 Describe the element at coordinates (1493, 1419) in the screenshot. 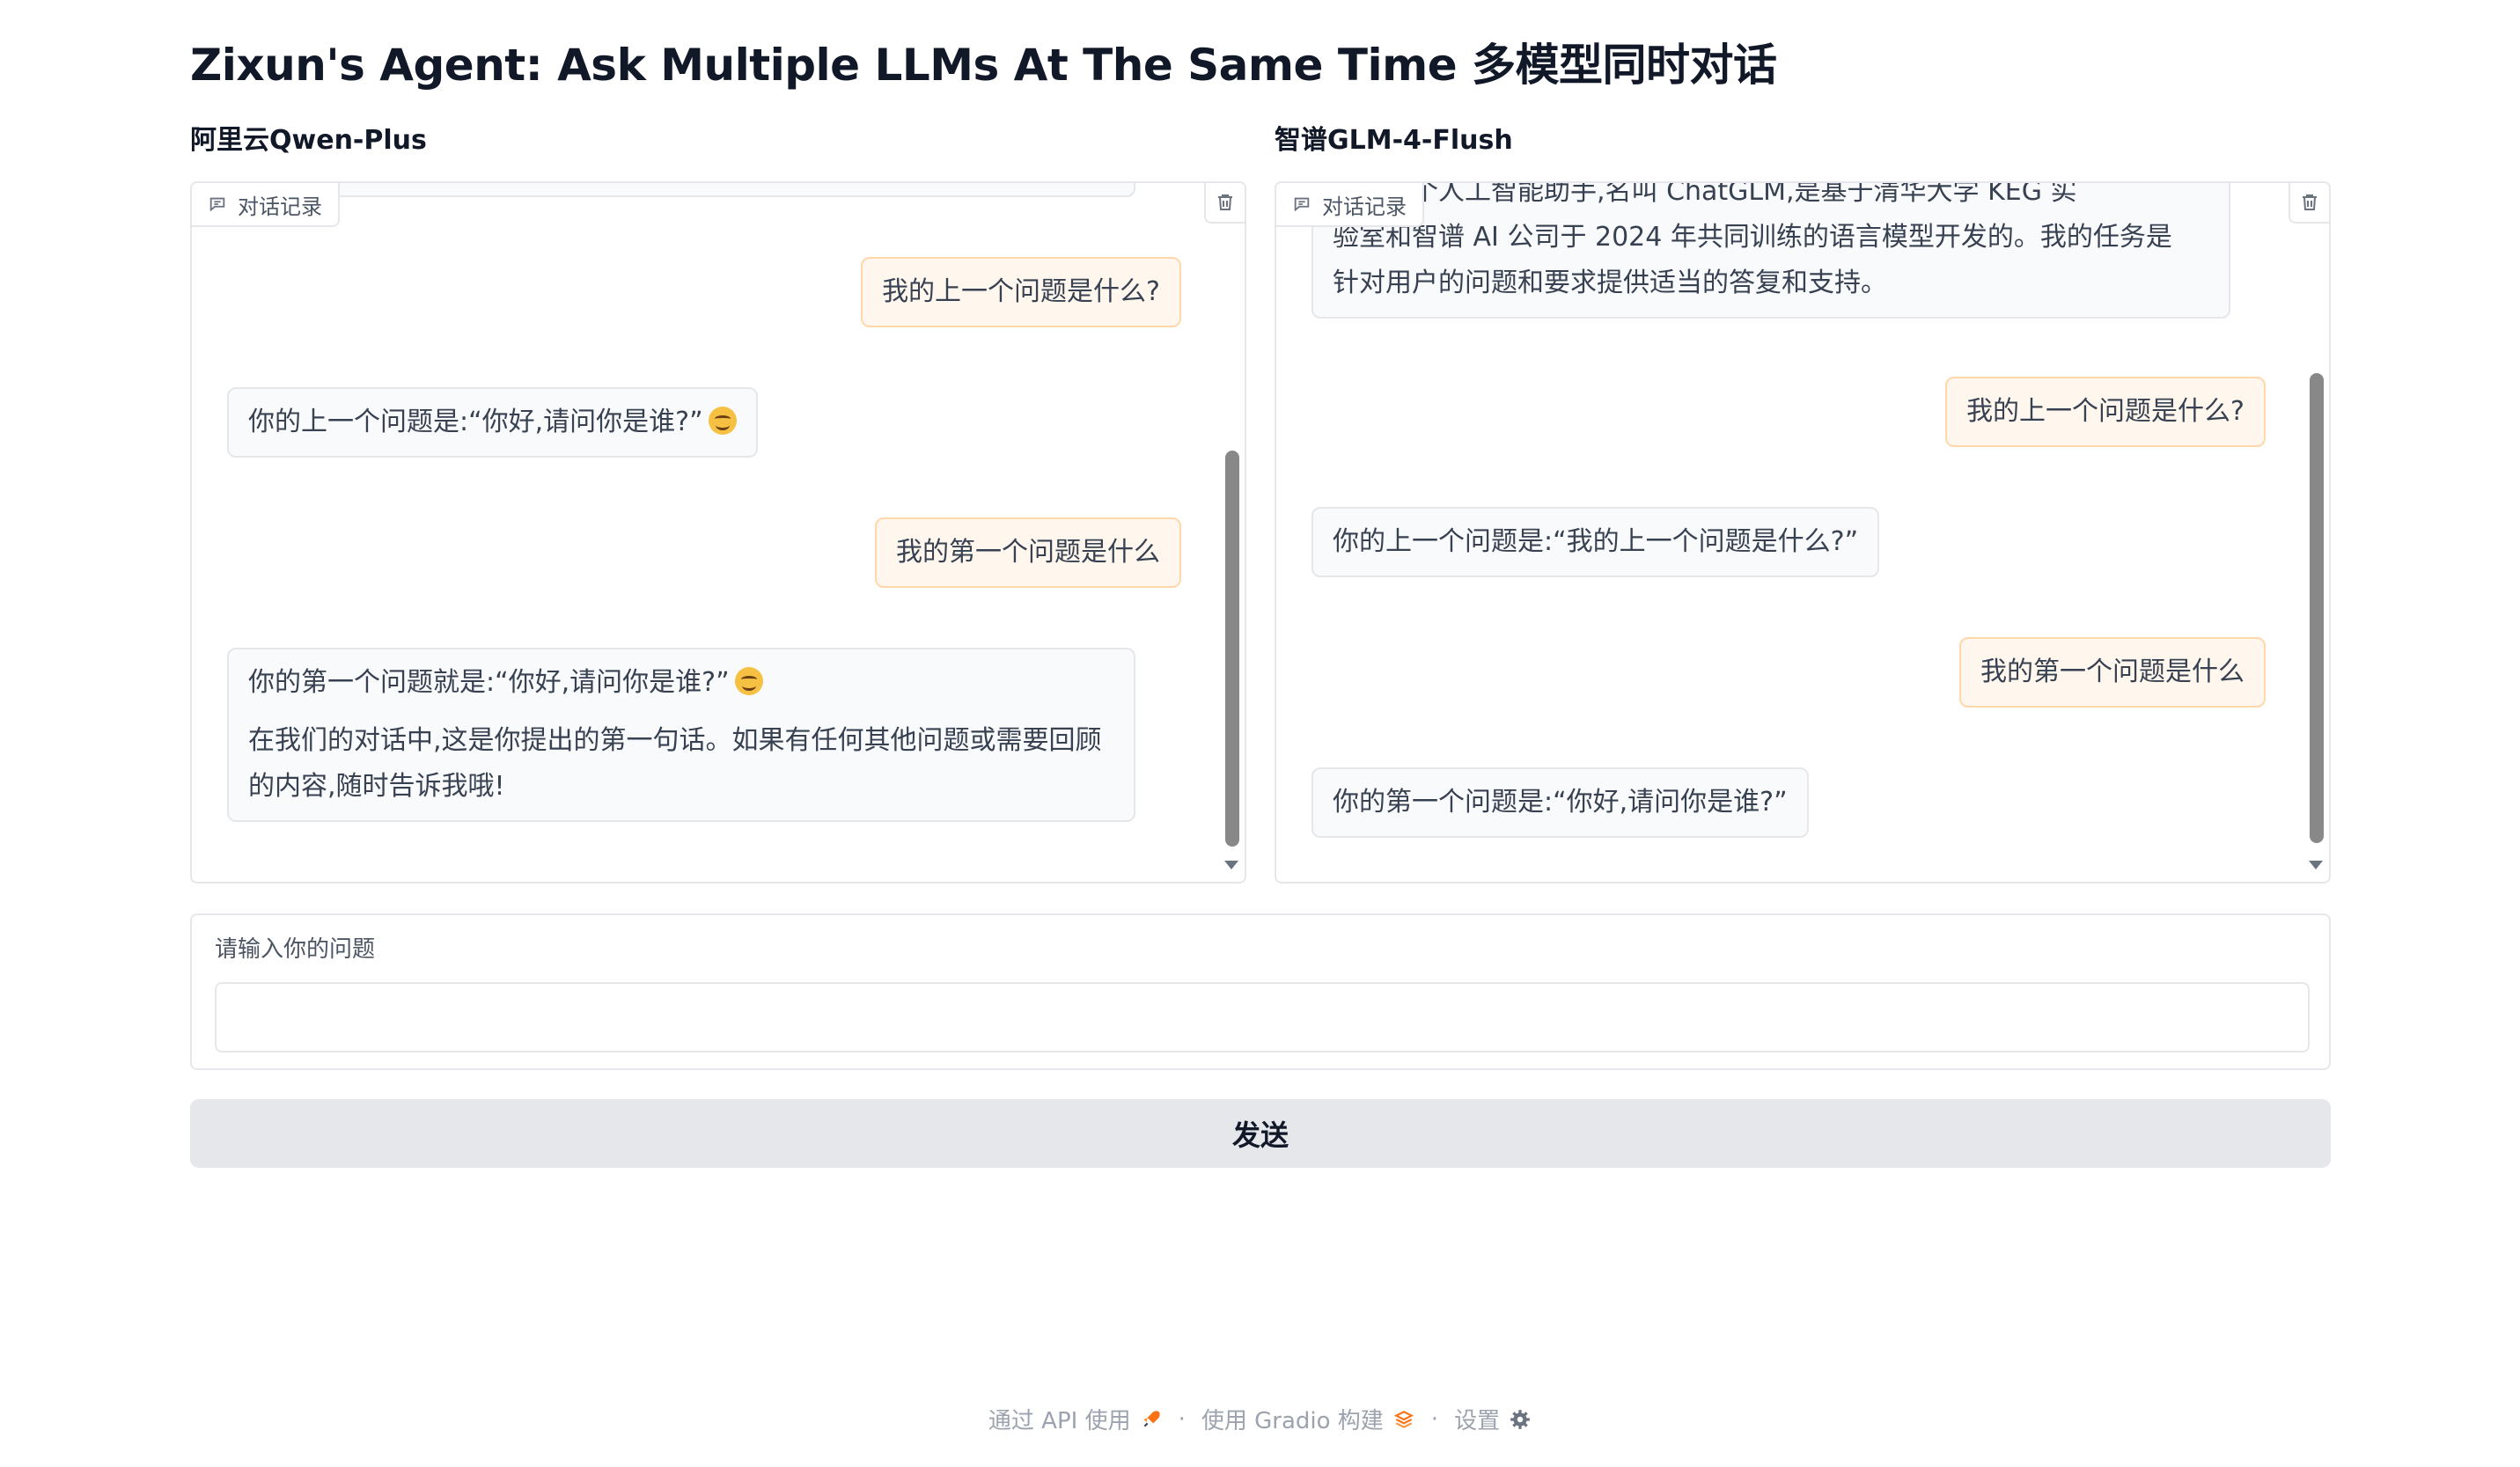

I see `settings-link: 设置` at that location.